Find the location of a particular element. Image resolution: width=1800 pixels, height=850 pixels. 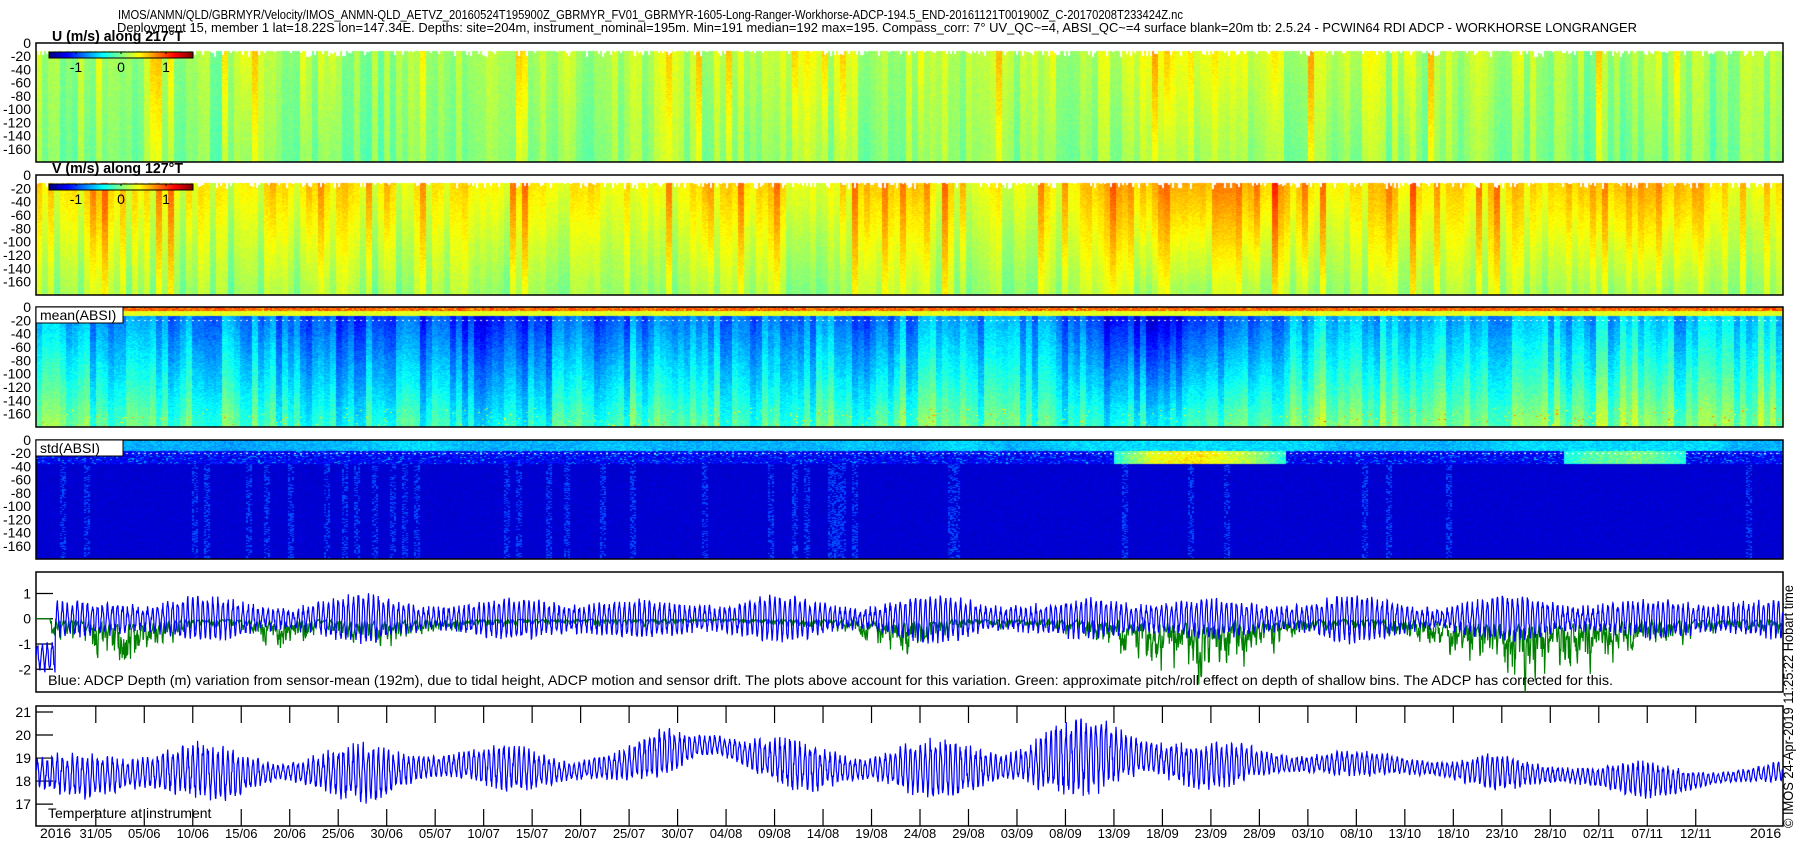

x-tick-label: 28/09 is located at coordinates (1259, 833).